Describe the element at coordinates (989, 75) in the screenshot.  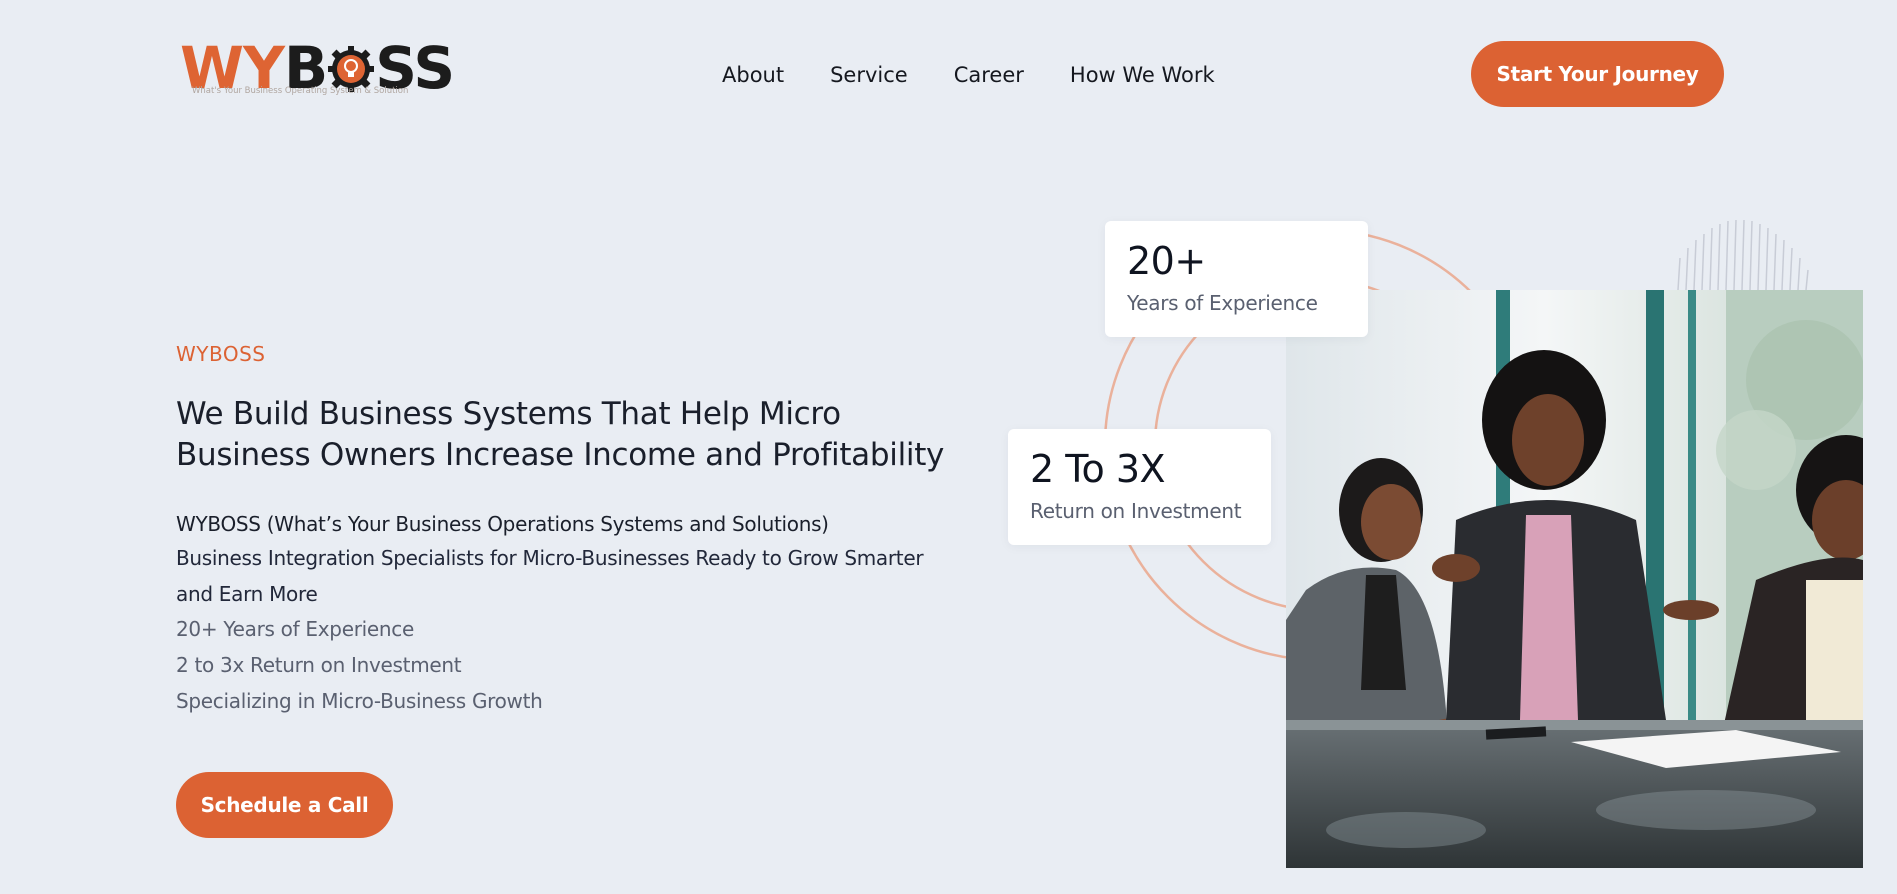
I see `nav-career: Career` at that location.